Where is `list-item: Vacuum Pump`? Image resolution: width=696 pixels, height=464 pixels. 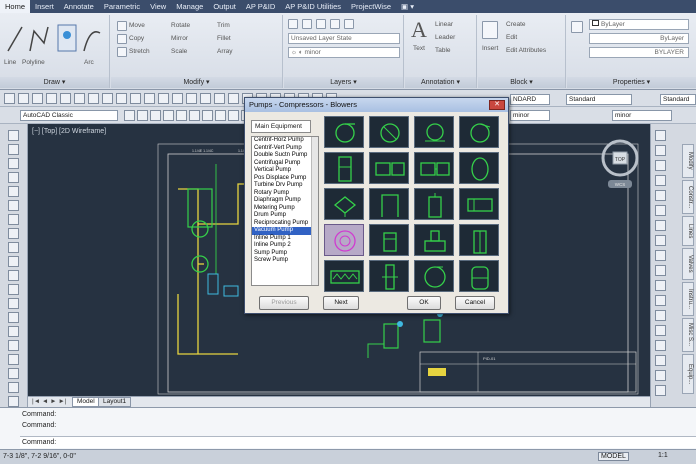
list-item: Vacuum Pump is located at coordinates (285, 231).